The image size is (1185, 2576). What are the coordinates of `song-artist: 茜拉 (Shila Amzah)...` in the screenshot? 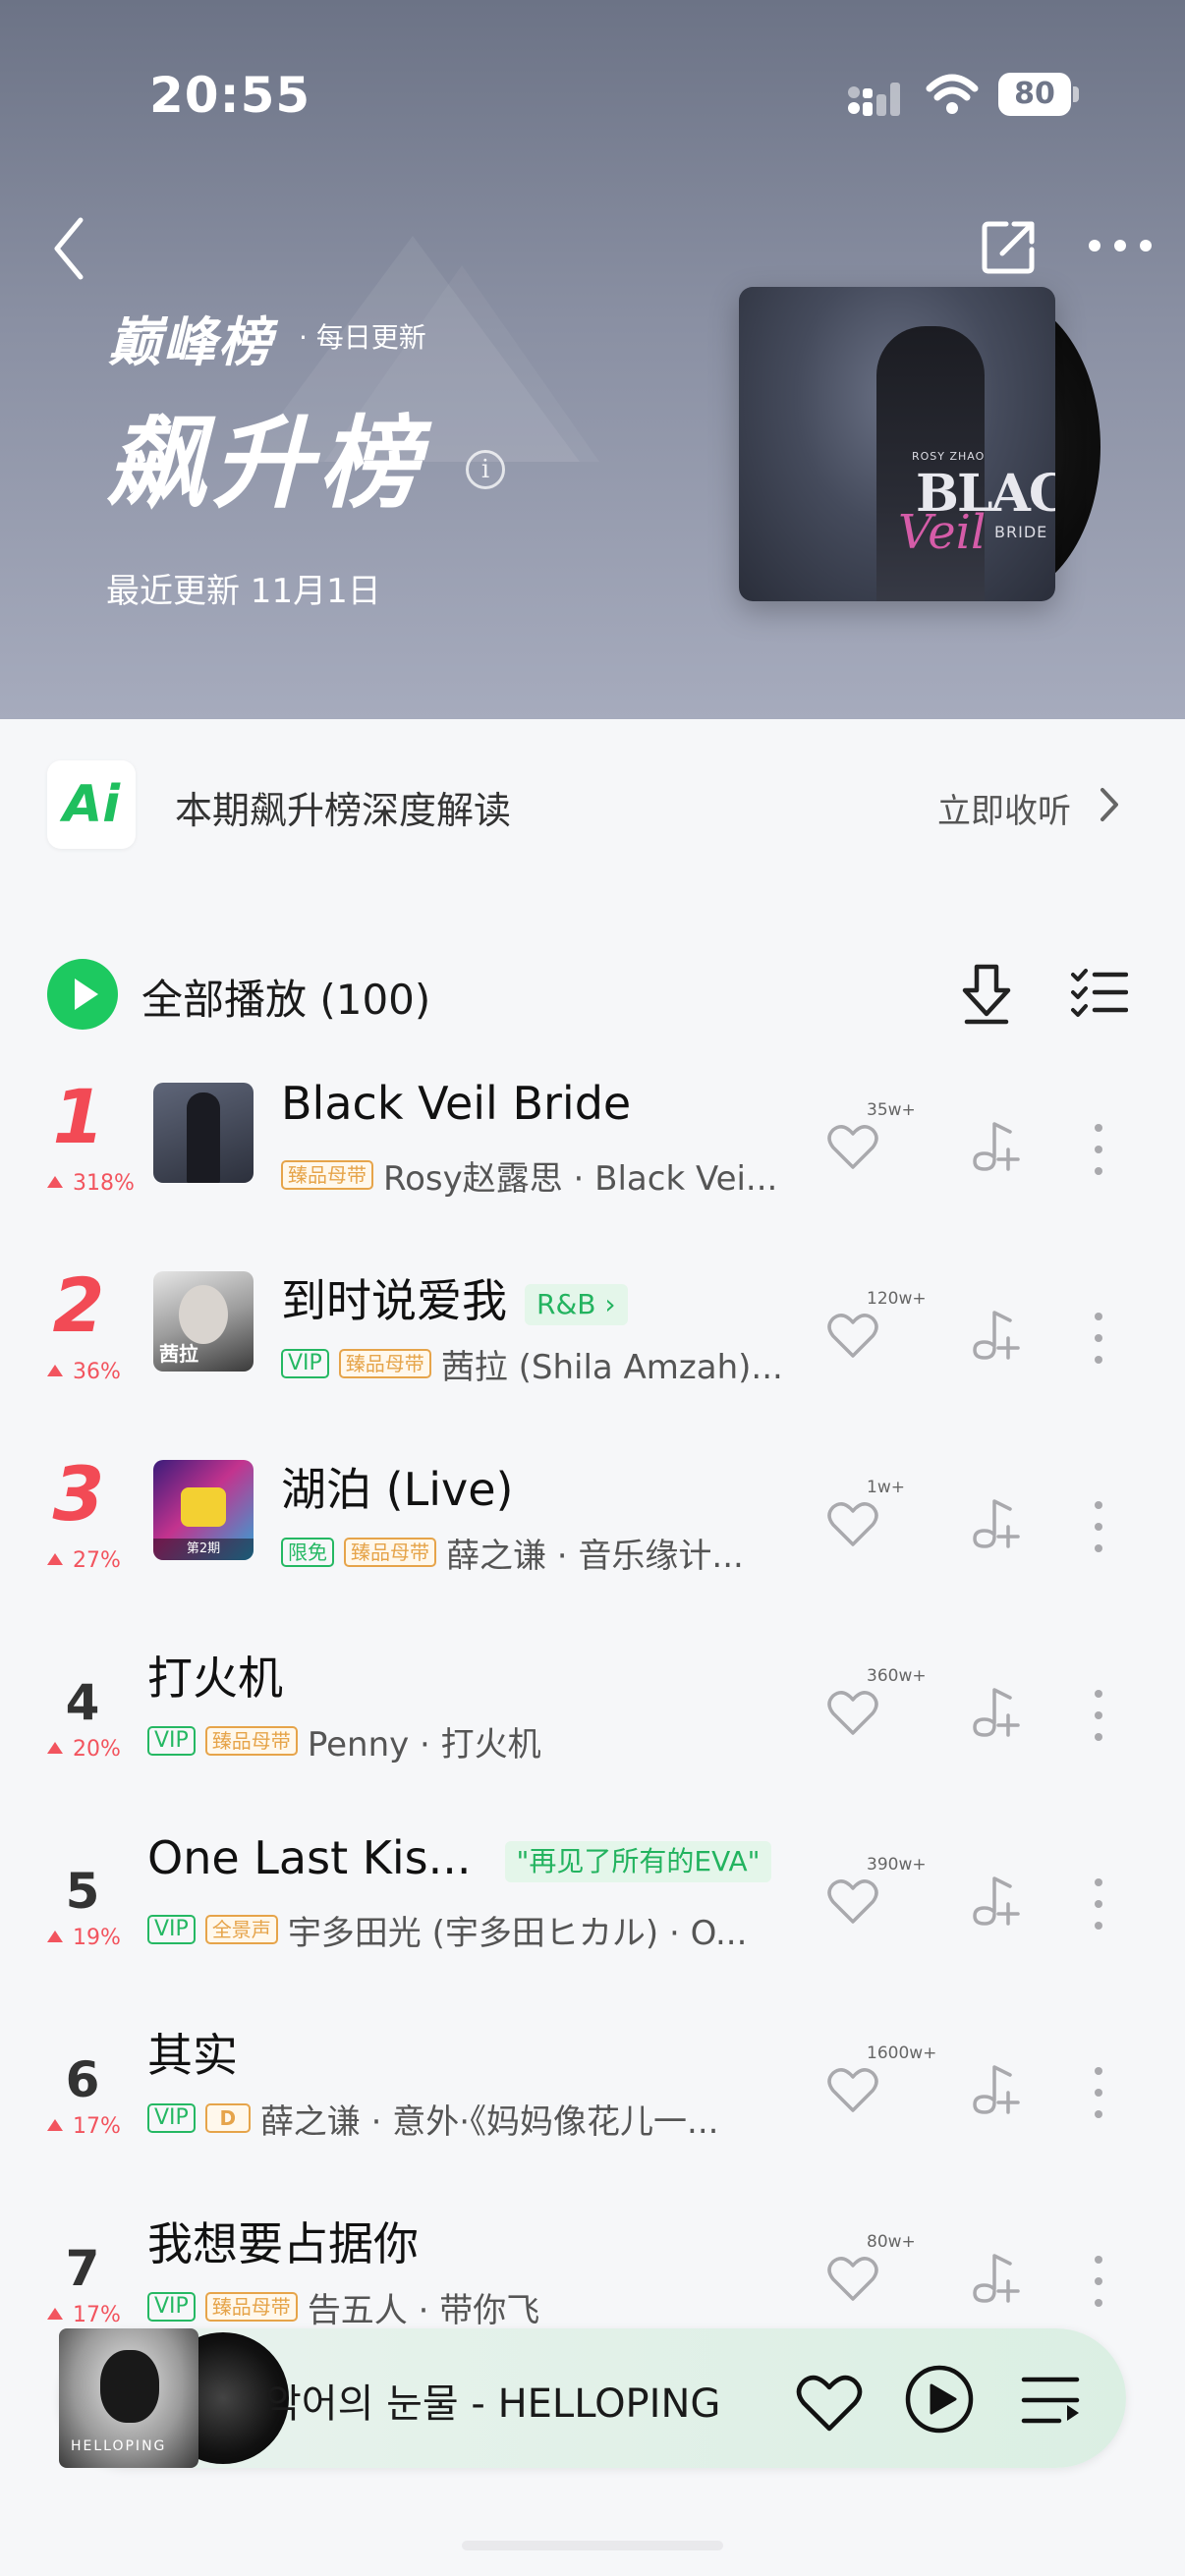 It's located at (612, 1367).